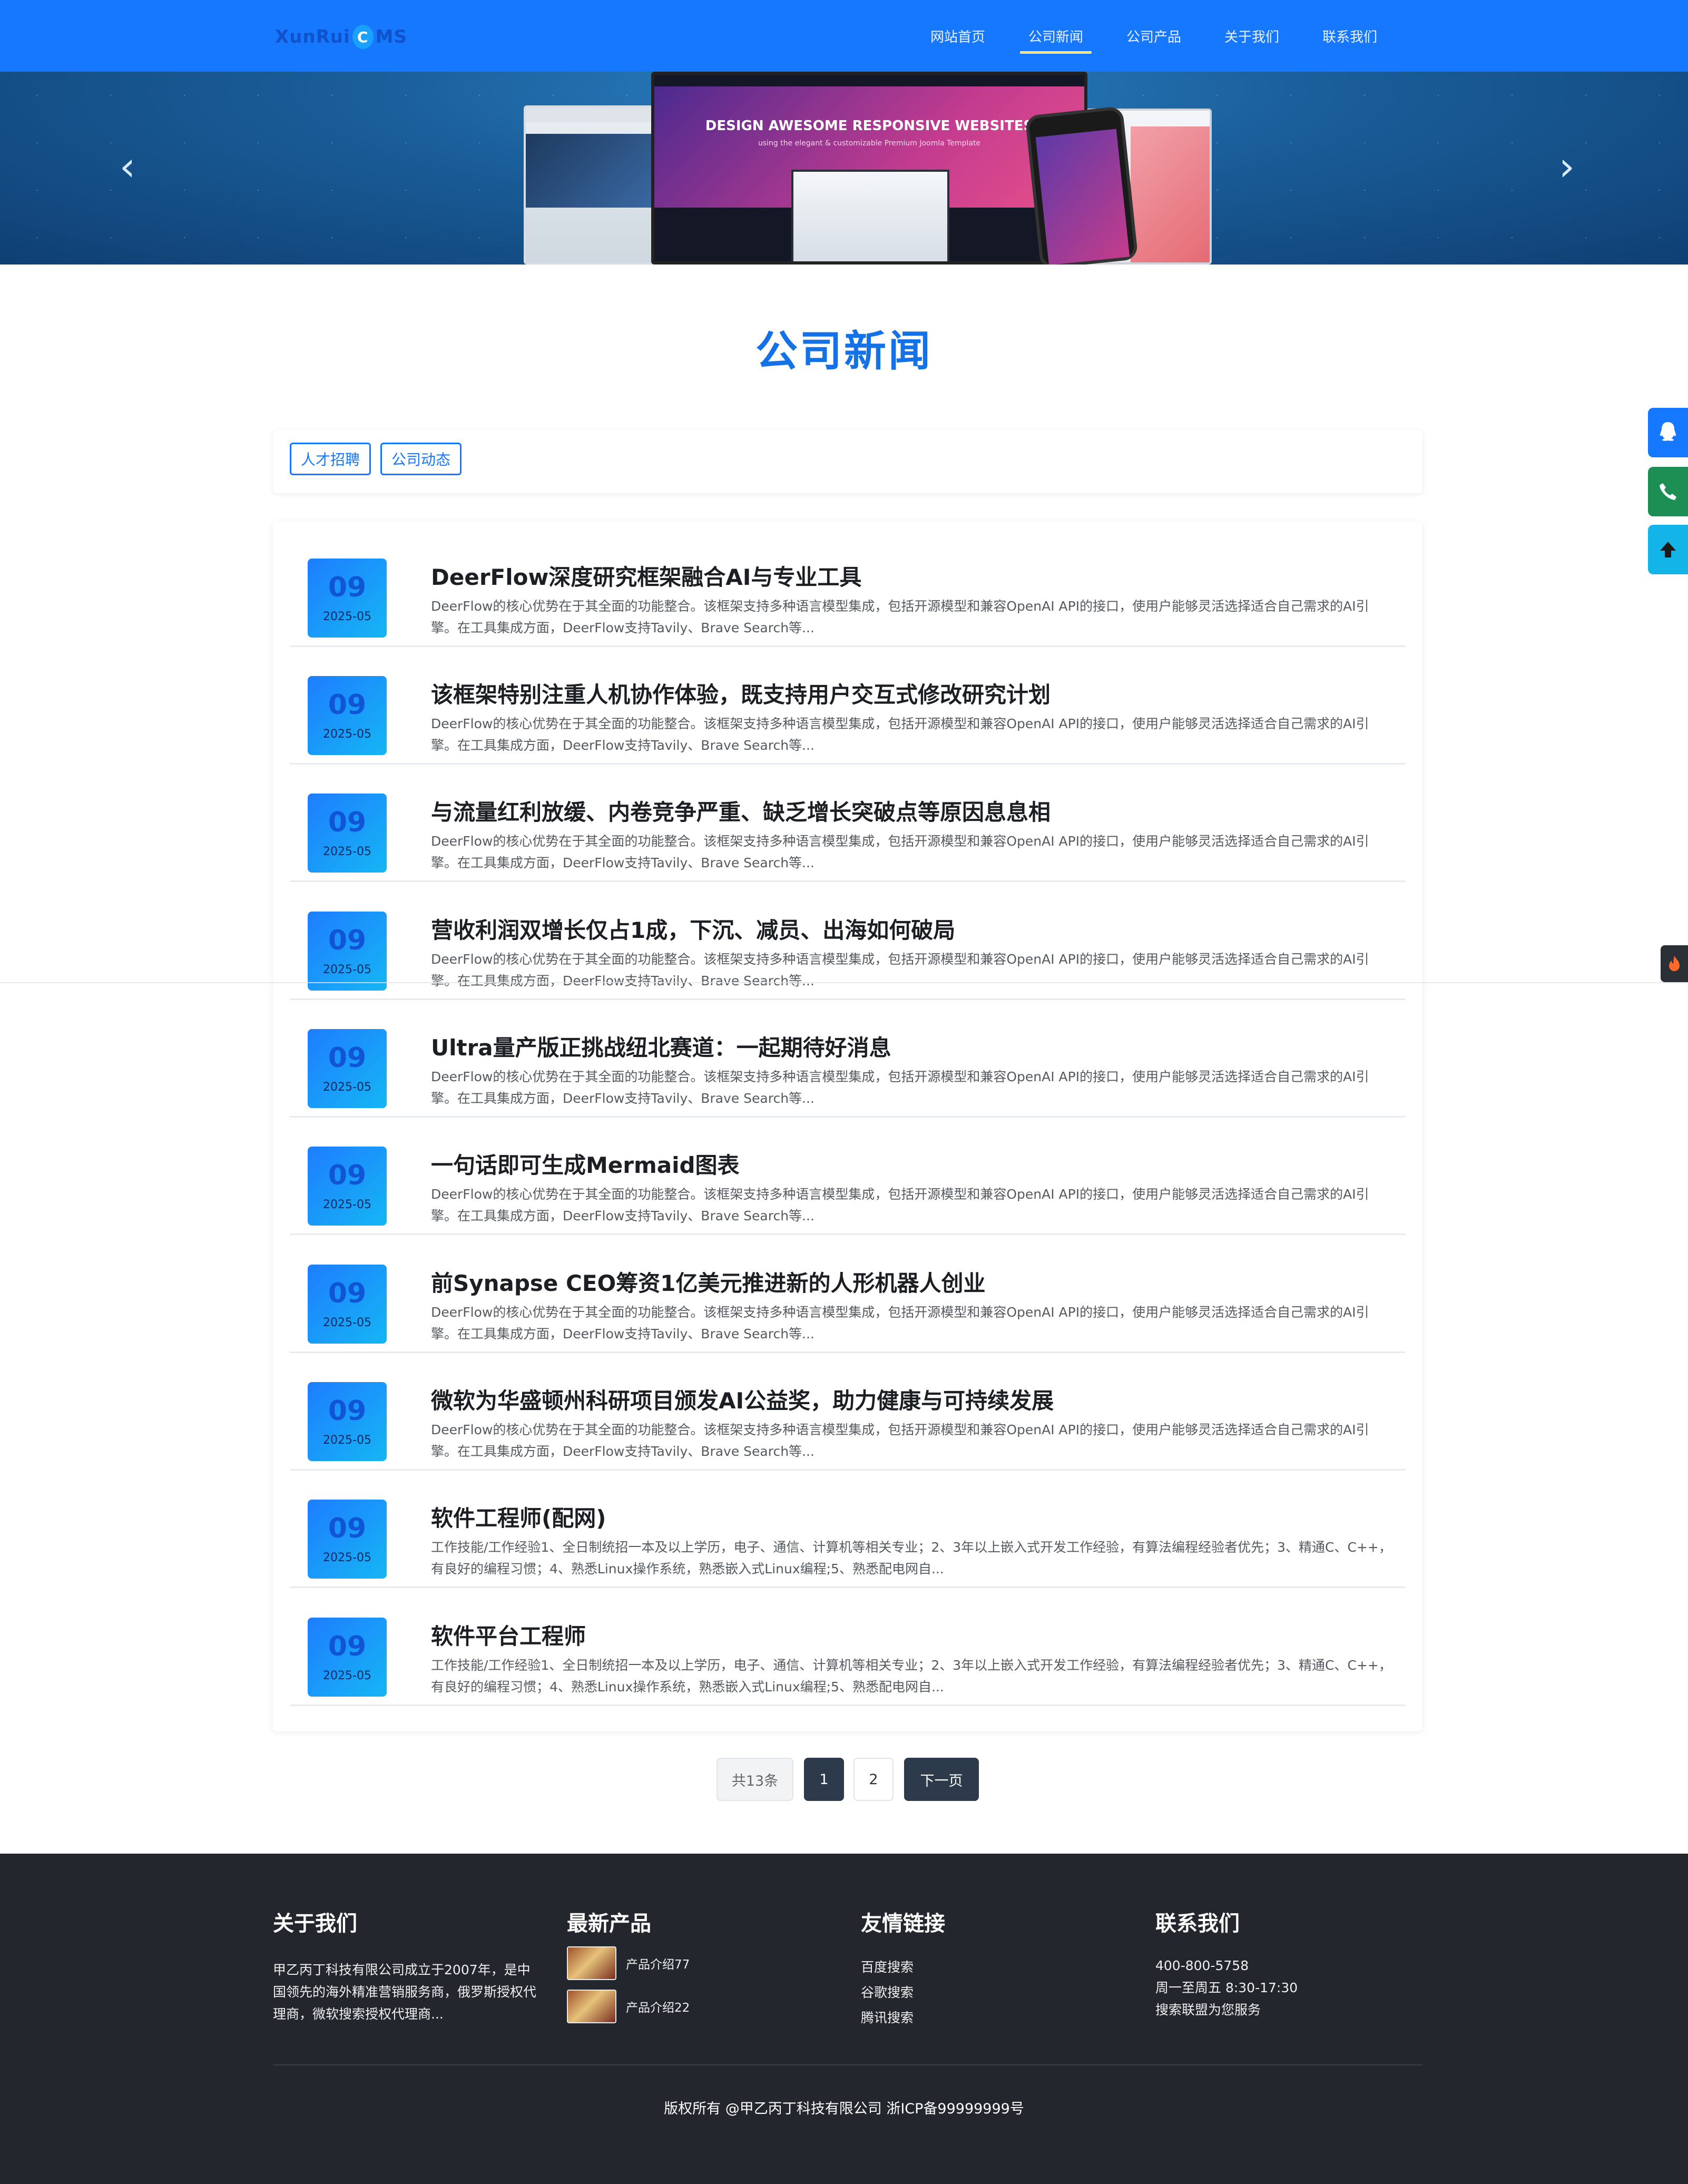 The height and width of the screenshot is (2184, 1688). What do you see at coordinates (1154, 36) in the screenshot?
I see `nav-item-products: 公司产品` at bounding box center [1154, 36].